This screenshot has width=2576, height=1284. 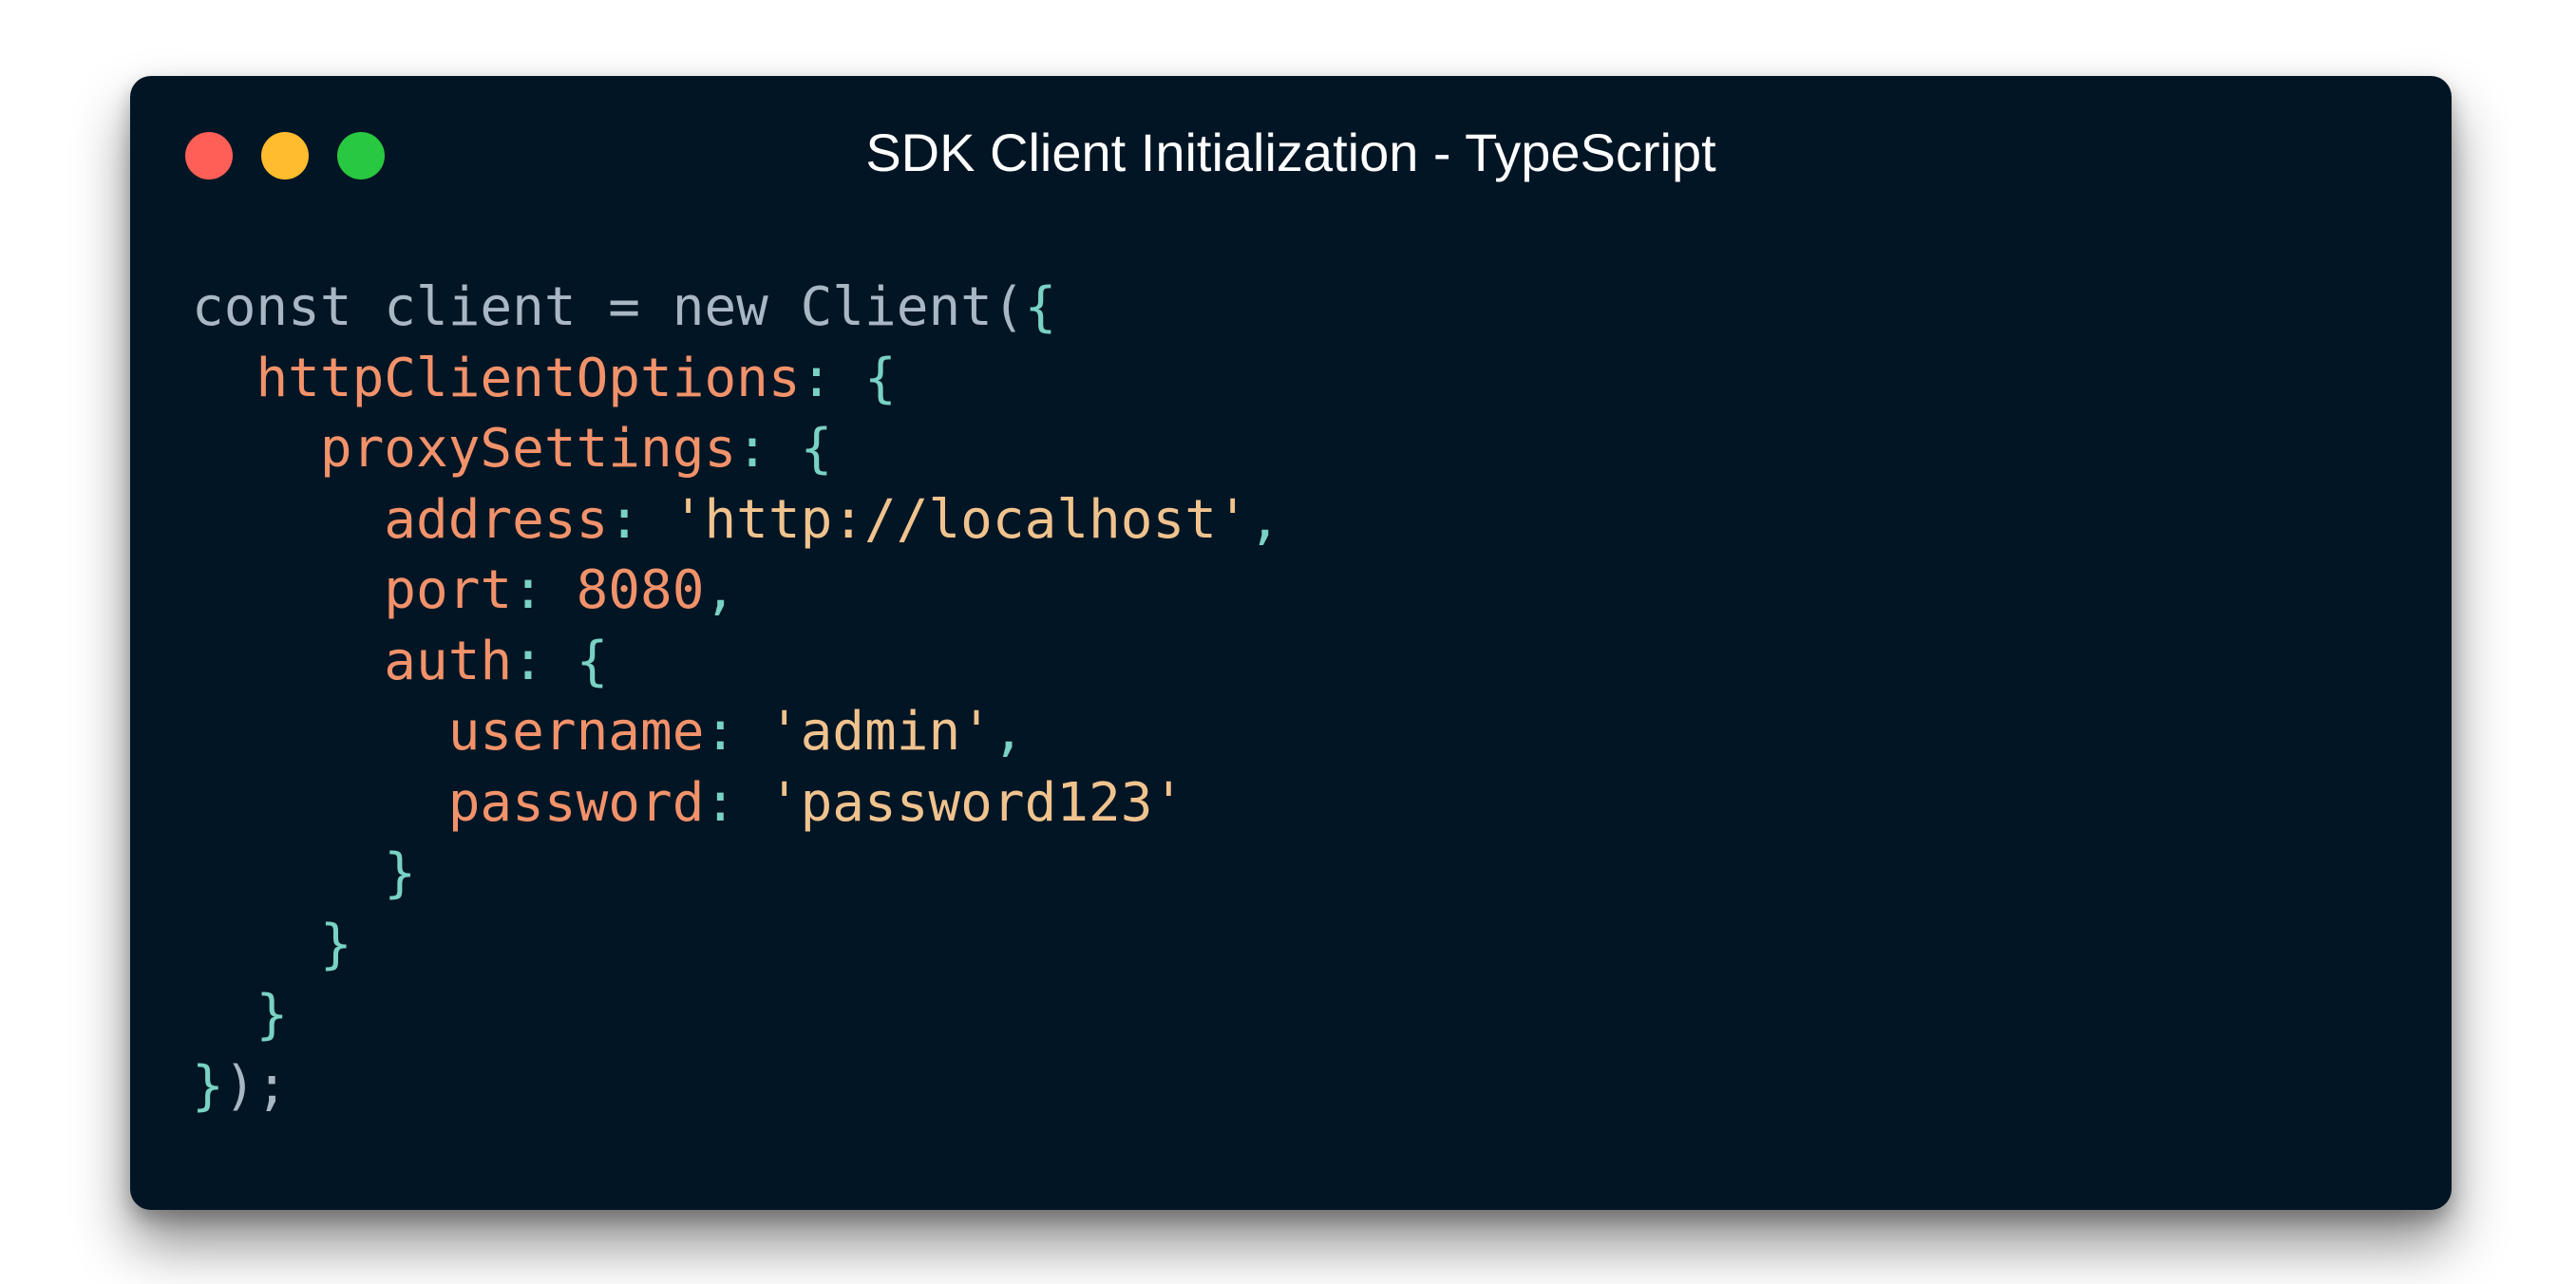 I want to click on code-token-key: proxySettings, so click(x=528, y=449).